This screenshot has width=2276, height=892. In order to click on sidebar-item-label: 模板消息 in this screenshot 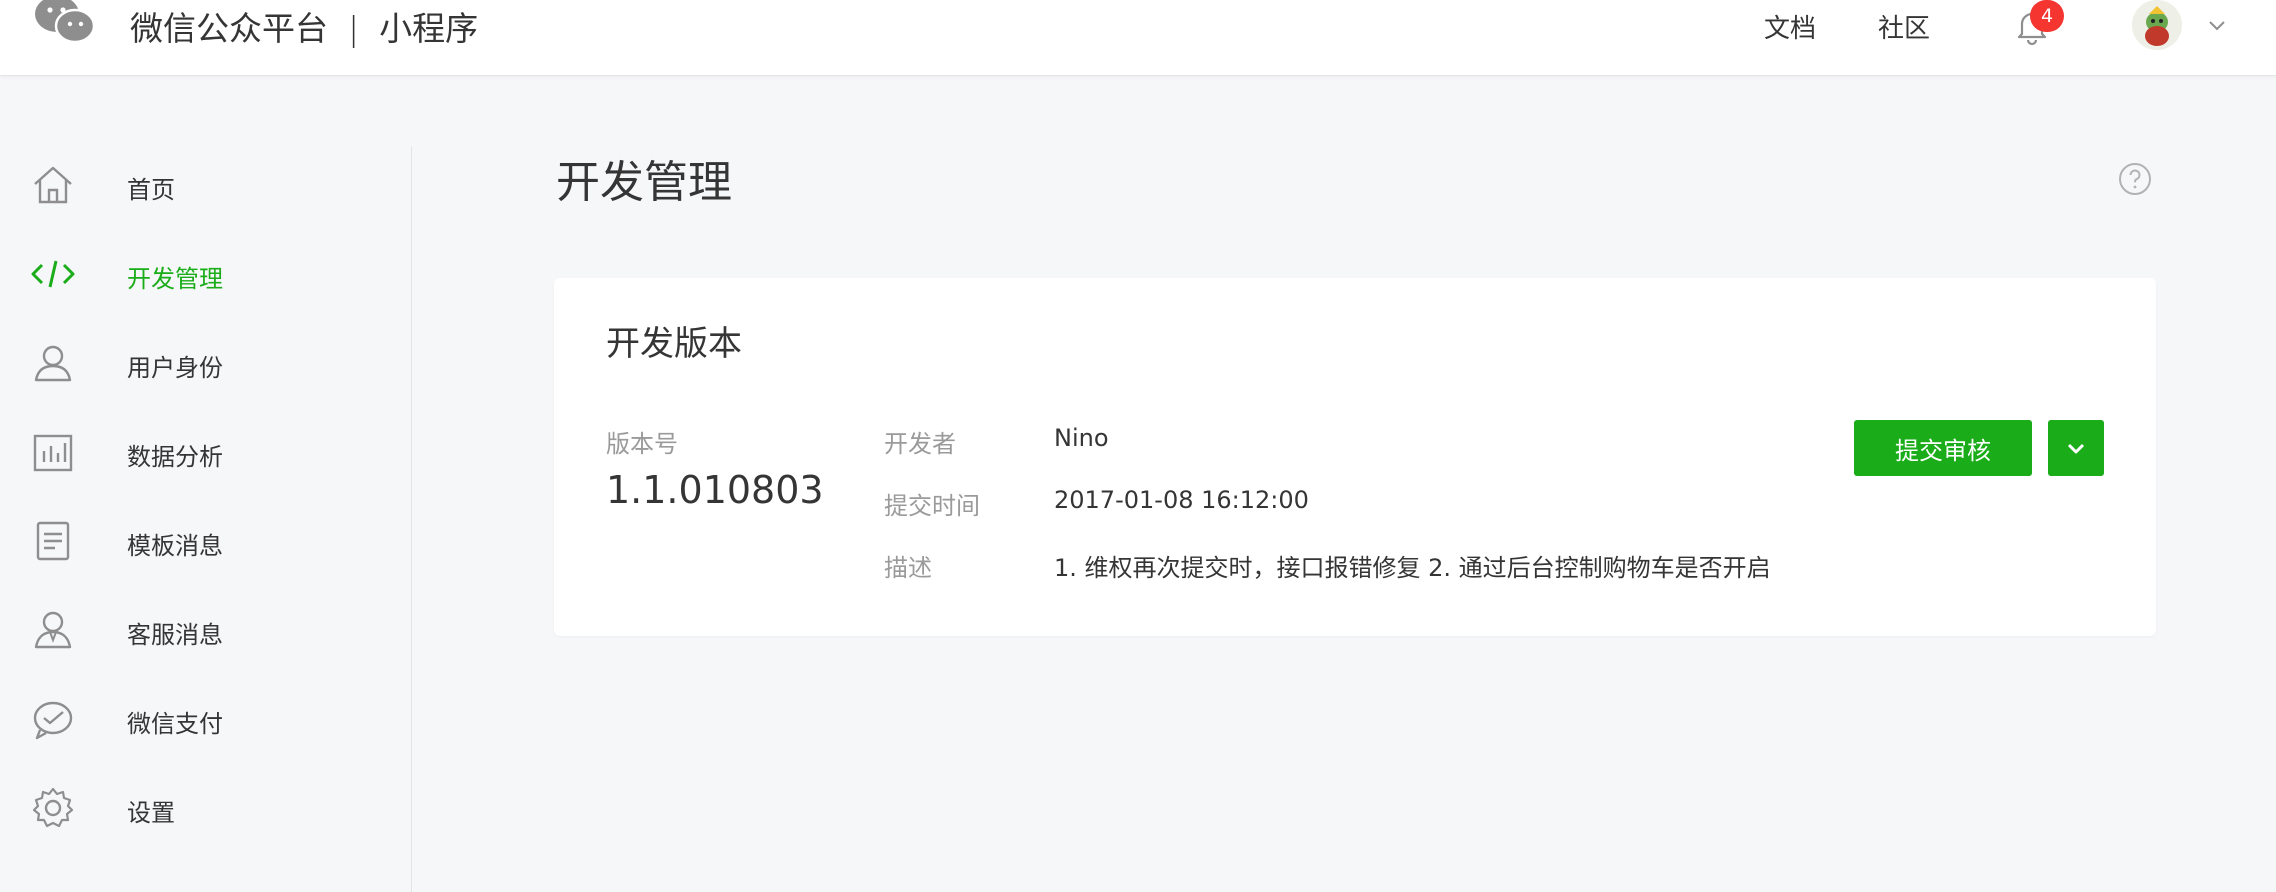, I will do `click(175, 546)`.